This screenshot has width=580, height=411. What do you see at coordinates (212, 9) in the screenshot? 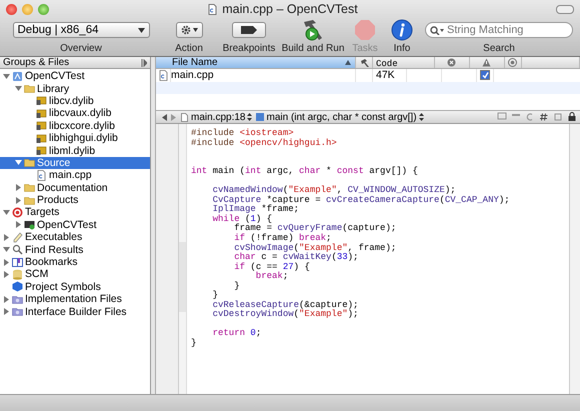
I see `document-icon` at bounding box center [212, 9].